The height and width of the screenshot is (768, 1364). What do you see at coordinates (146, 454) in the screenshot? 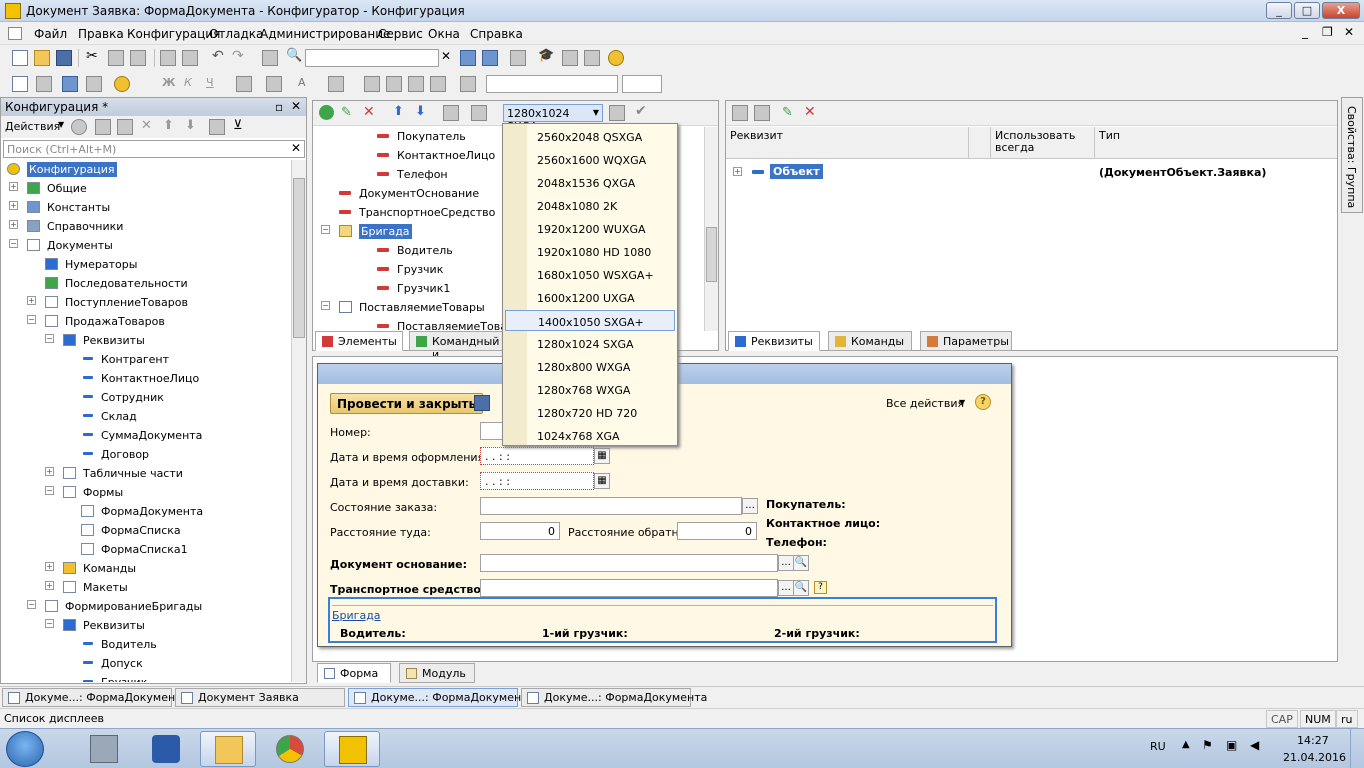
I see `tree-item: Договор` at bounding box center [146, 454].